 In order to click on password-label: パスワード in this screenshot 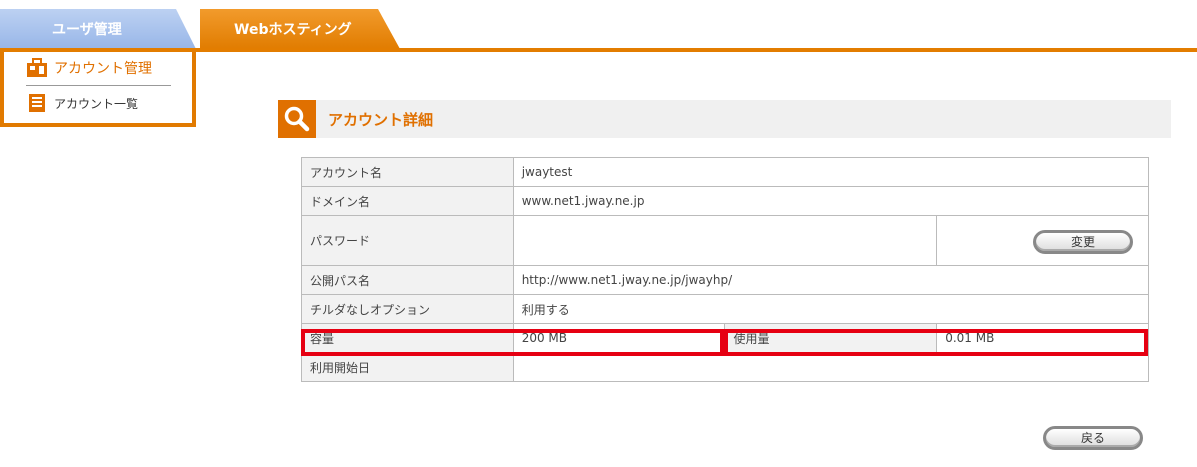, I will do `click(407, 240)`.